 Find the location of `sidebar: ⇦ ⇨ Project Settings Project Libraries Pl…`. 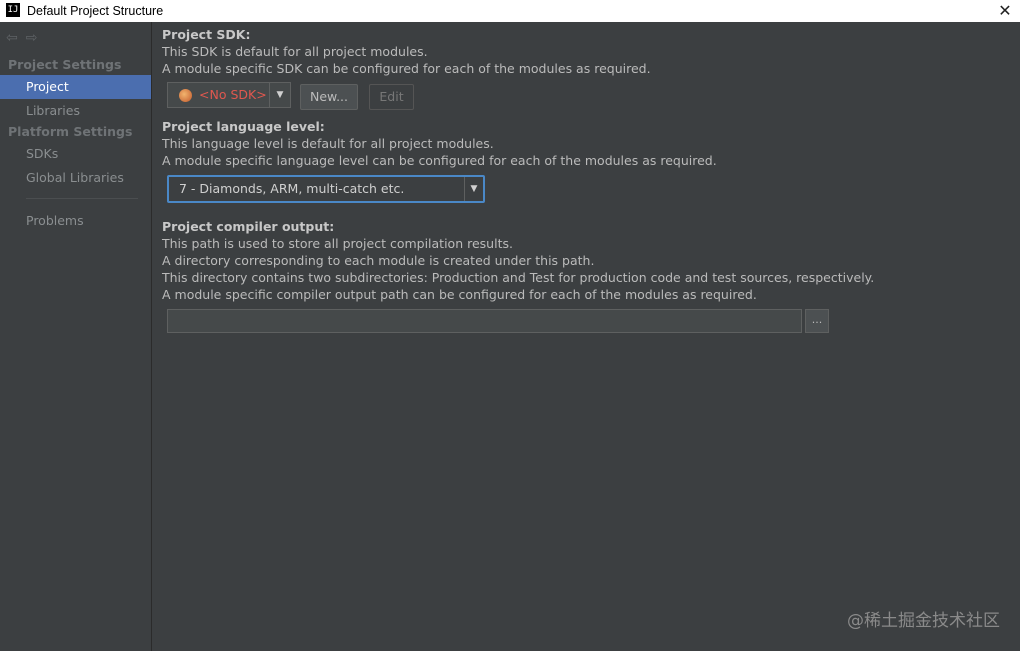

sidebar: ⇦ ⇨ Project Settings Project Libraries Pl… is located at coordinates (76, 336).